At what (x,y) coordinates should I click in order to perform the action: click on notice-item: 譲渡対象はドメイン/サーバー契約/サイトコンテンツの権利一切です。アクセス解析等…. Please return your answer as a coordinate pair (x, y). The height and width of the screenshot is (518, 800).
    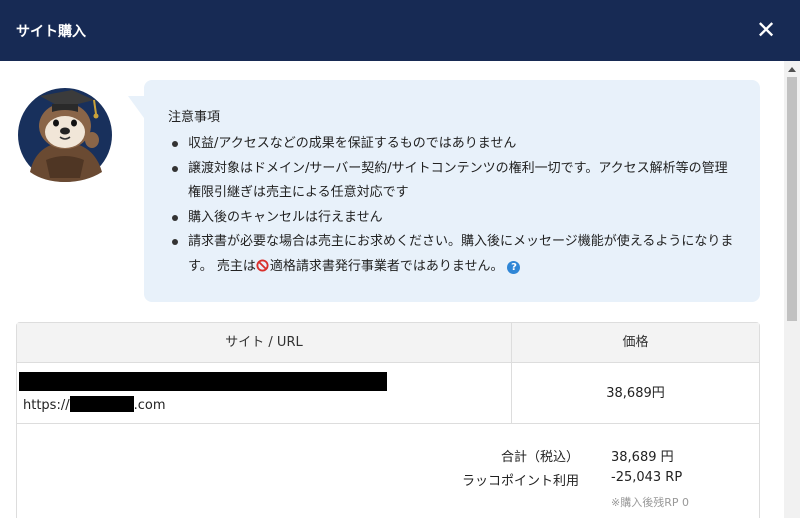
    Looking at the image, I should click on (454, 181).